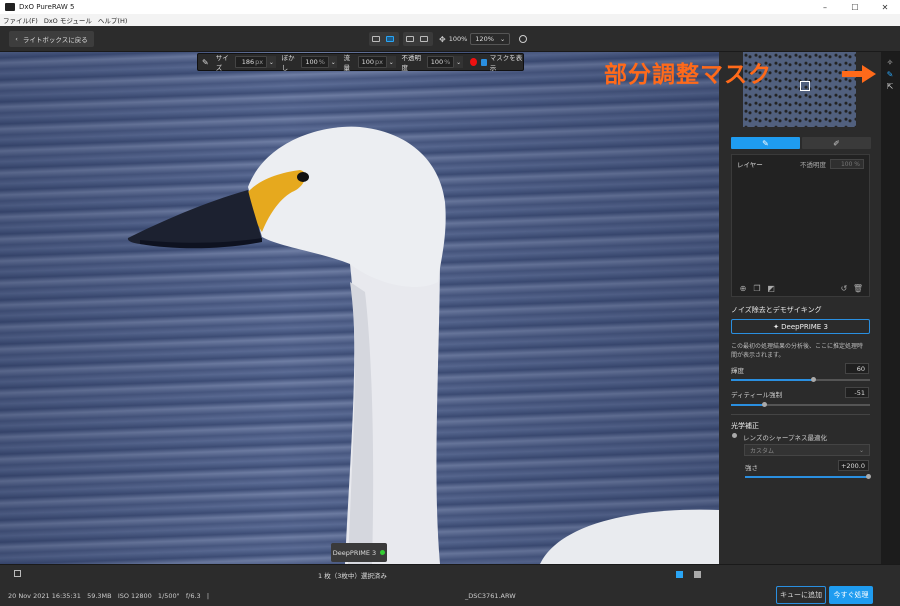  I want to click on deepprime-button: ✦ DeepPRIME 3, so click(800, 326).